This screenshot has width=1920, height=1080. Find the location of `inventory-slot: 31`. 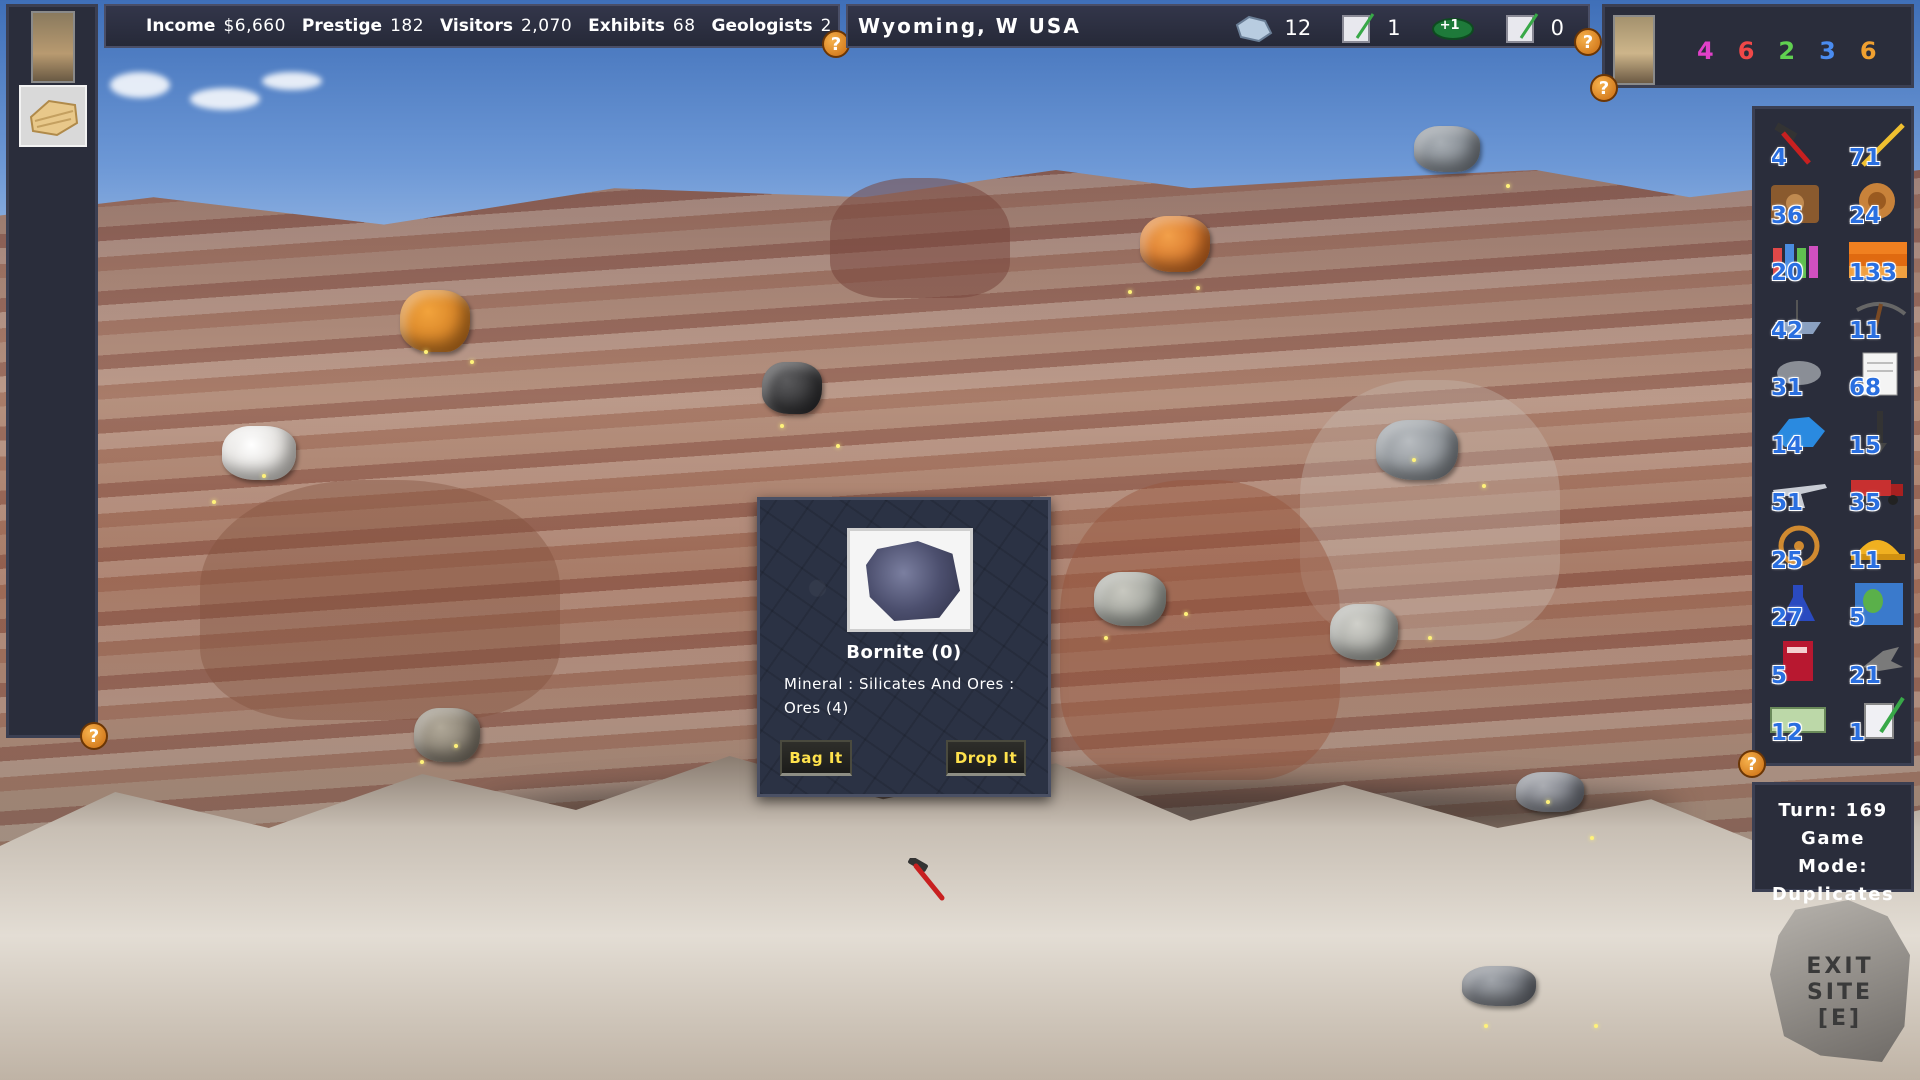

inventory-slot: 31 is located at coordinates (1800, 377).